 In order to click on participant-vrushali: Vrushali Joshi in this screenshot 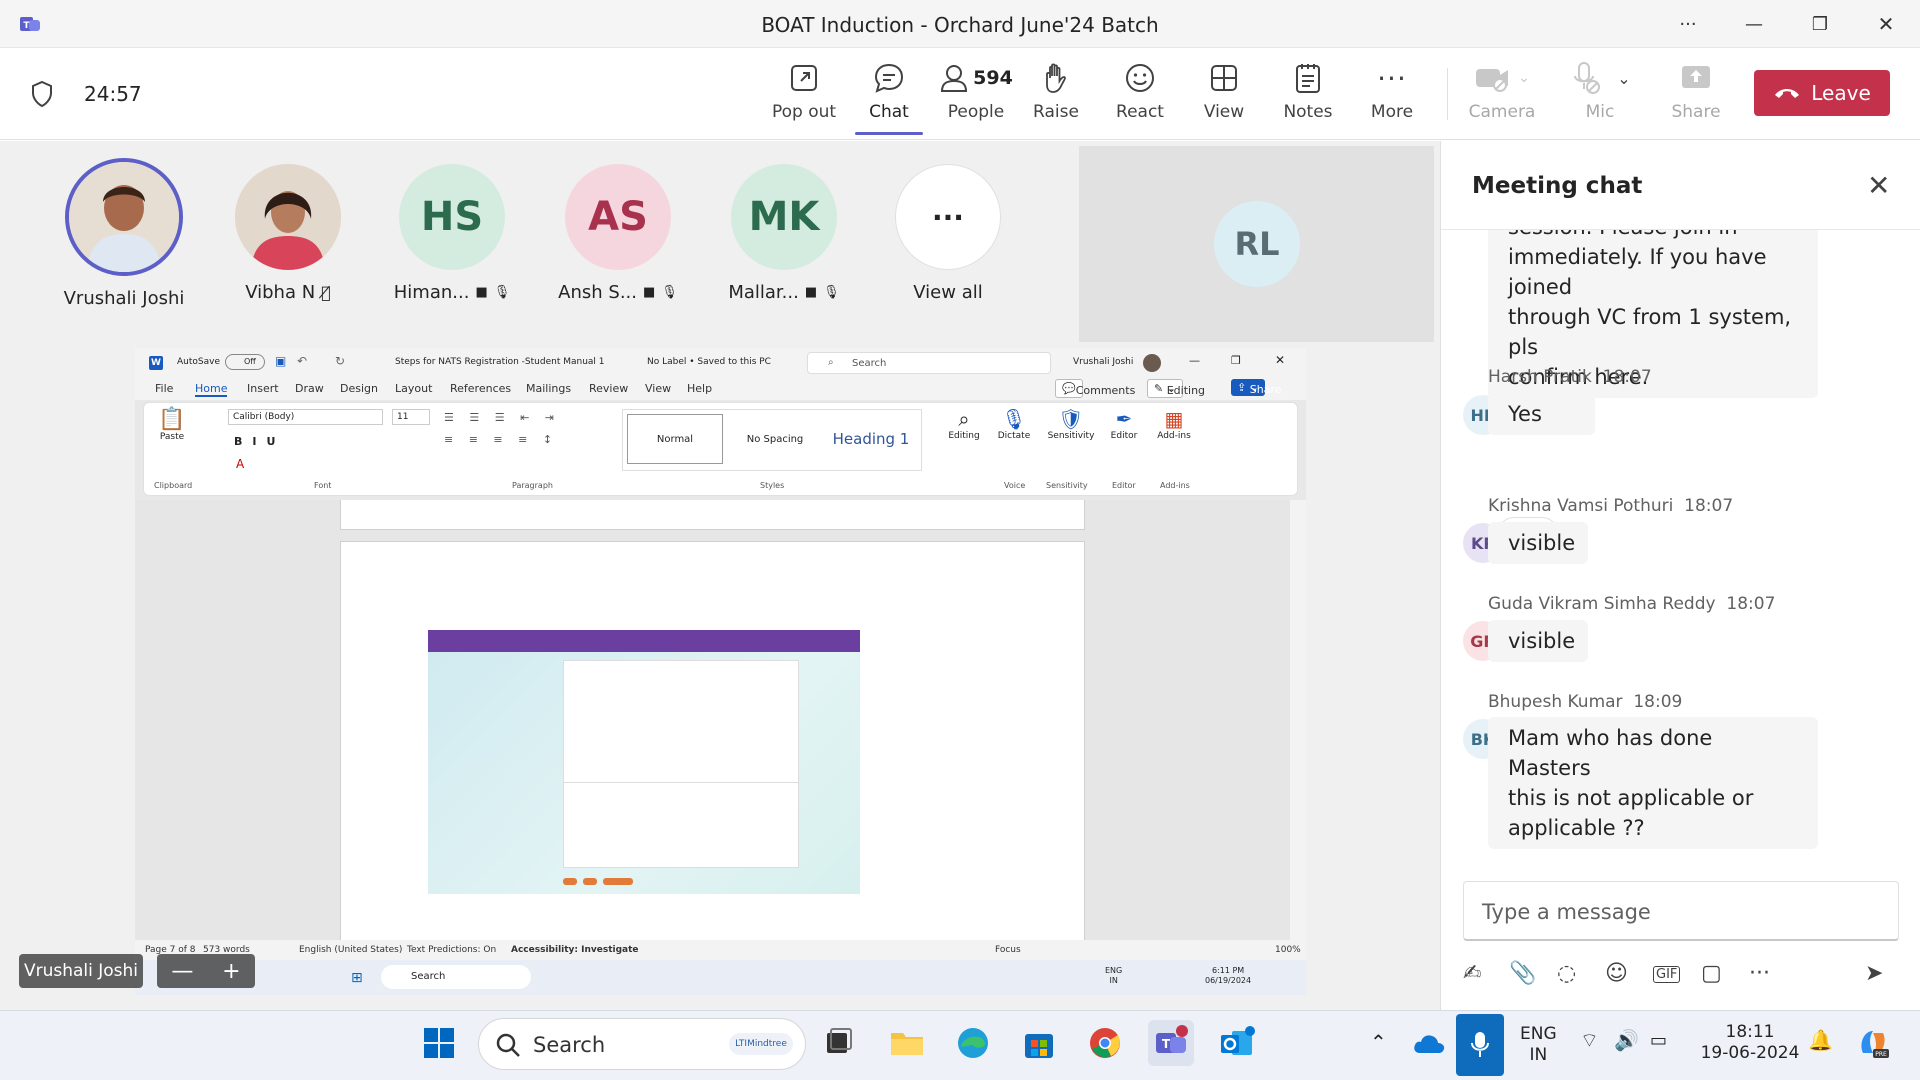, I will do `click(124, 233)`.